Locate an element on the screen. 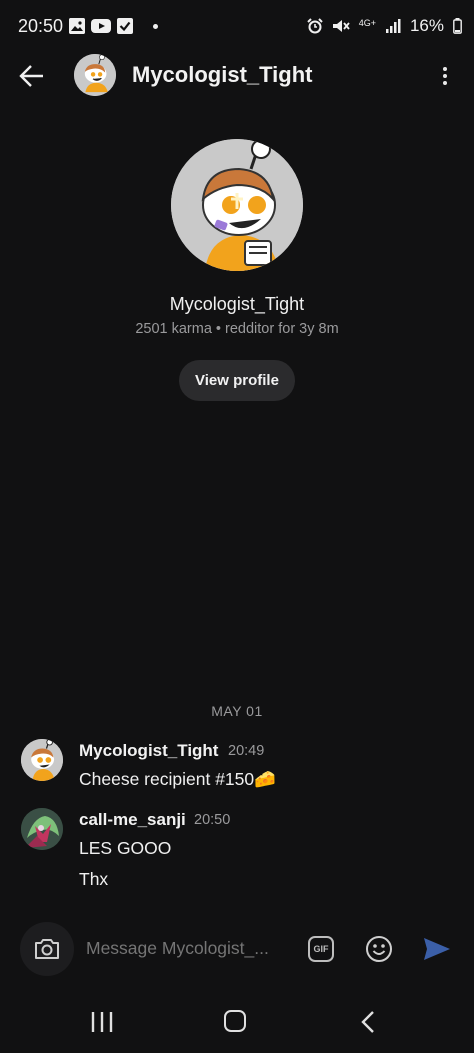 This screenshot has width=474, height=1053. chevron-left-icon is located at coordinates (367, 1022).